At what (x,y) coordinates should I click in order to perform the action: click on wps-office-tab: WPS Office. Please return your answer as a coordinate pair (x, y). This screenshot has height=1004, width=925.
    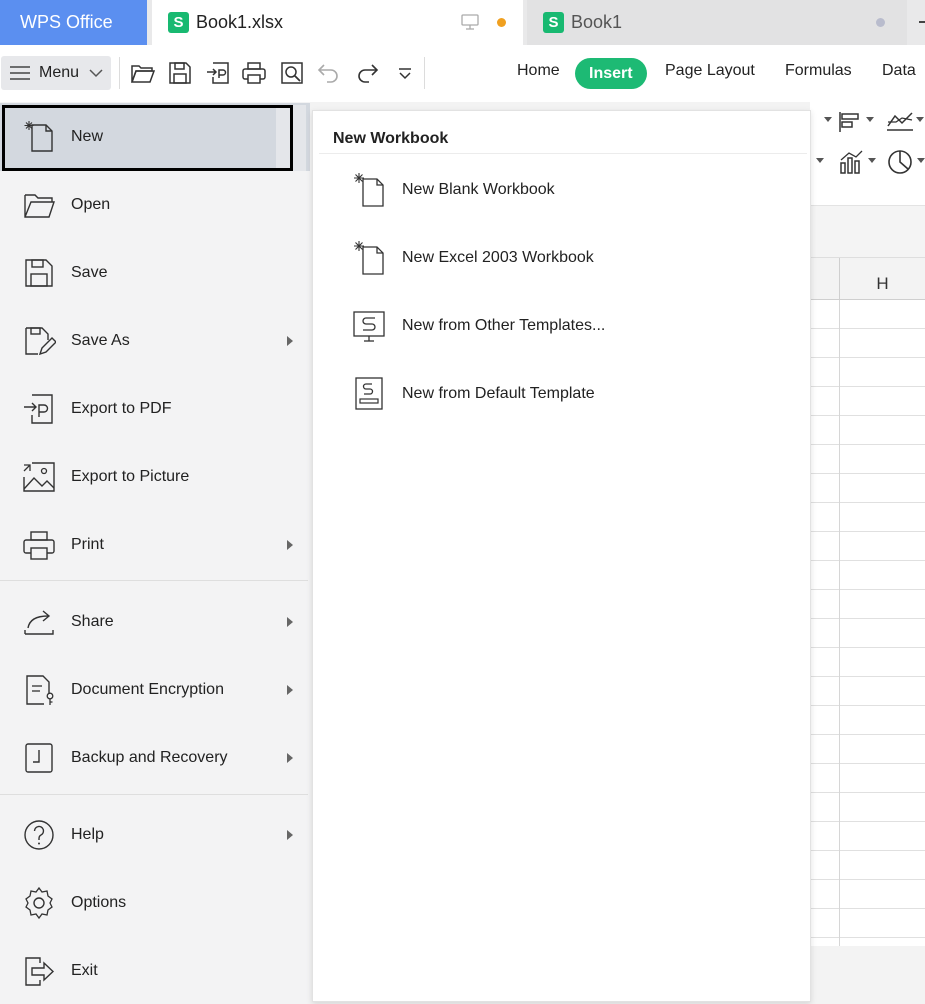
    Looking at the image, I should click on (73, 22).